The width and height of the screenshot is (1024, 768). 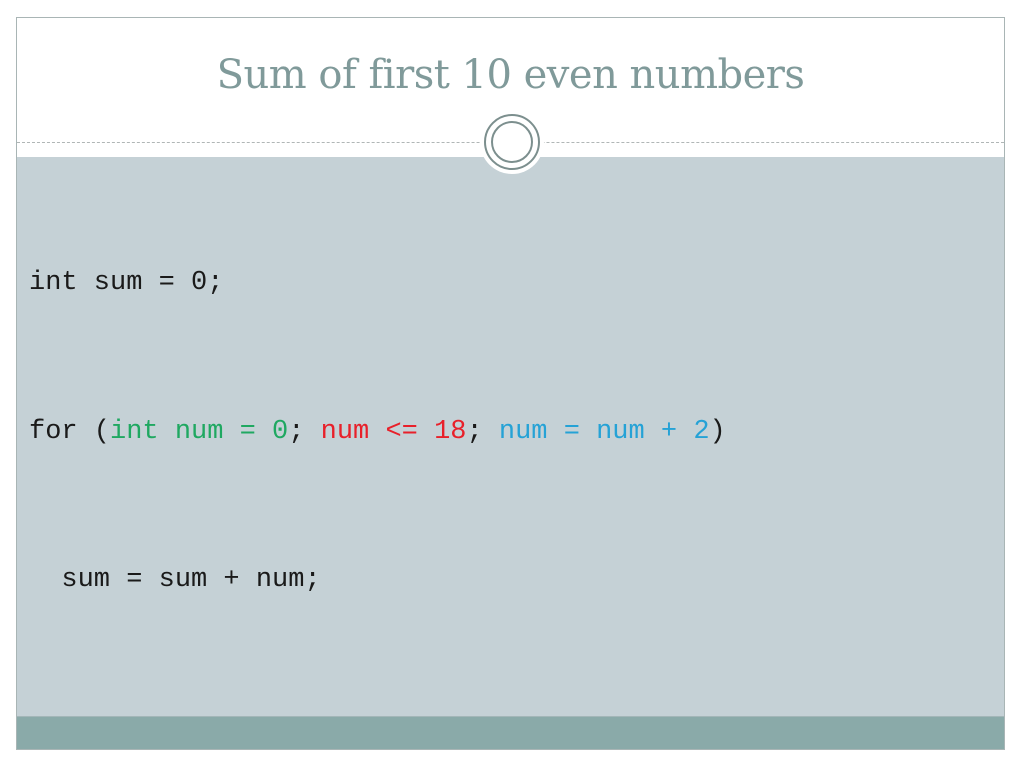 What do you see at coordinates (510, 75) in the screenshot?
I see `slide-title: Sum of first 10 even numbers` at bounding box center [510, 75].